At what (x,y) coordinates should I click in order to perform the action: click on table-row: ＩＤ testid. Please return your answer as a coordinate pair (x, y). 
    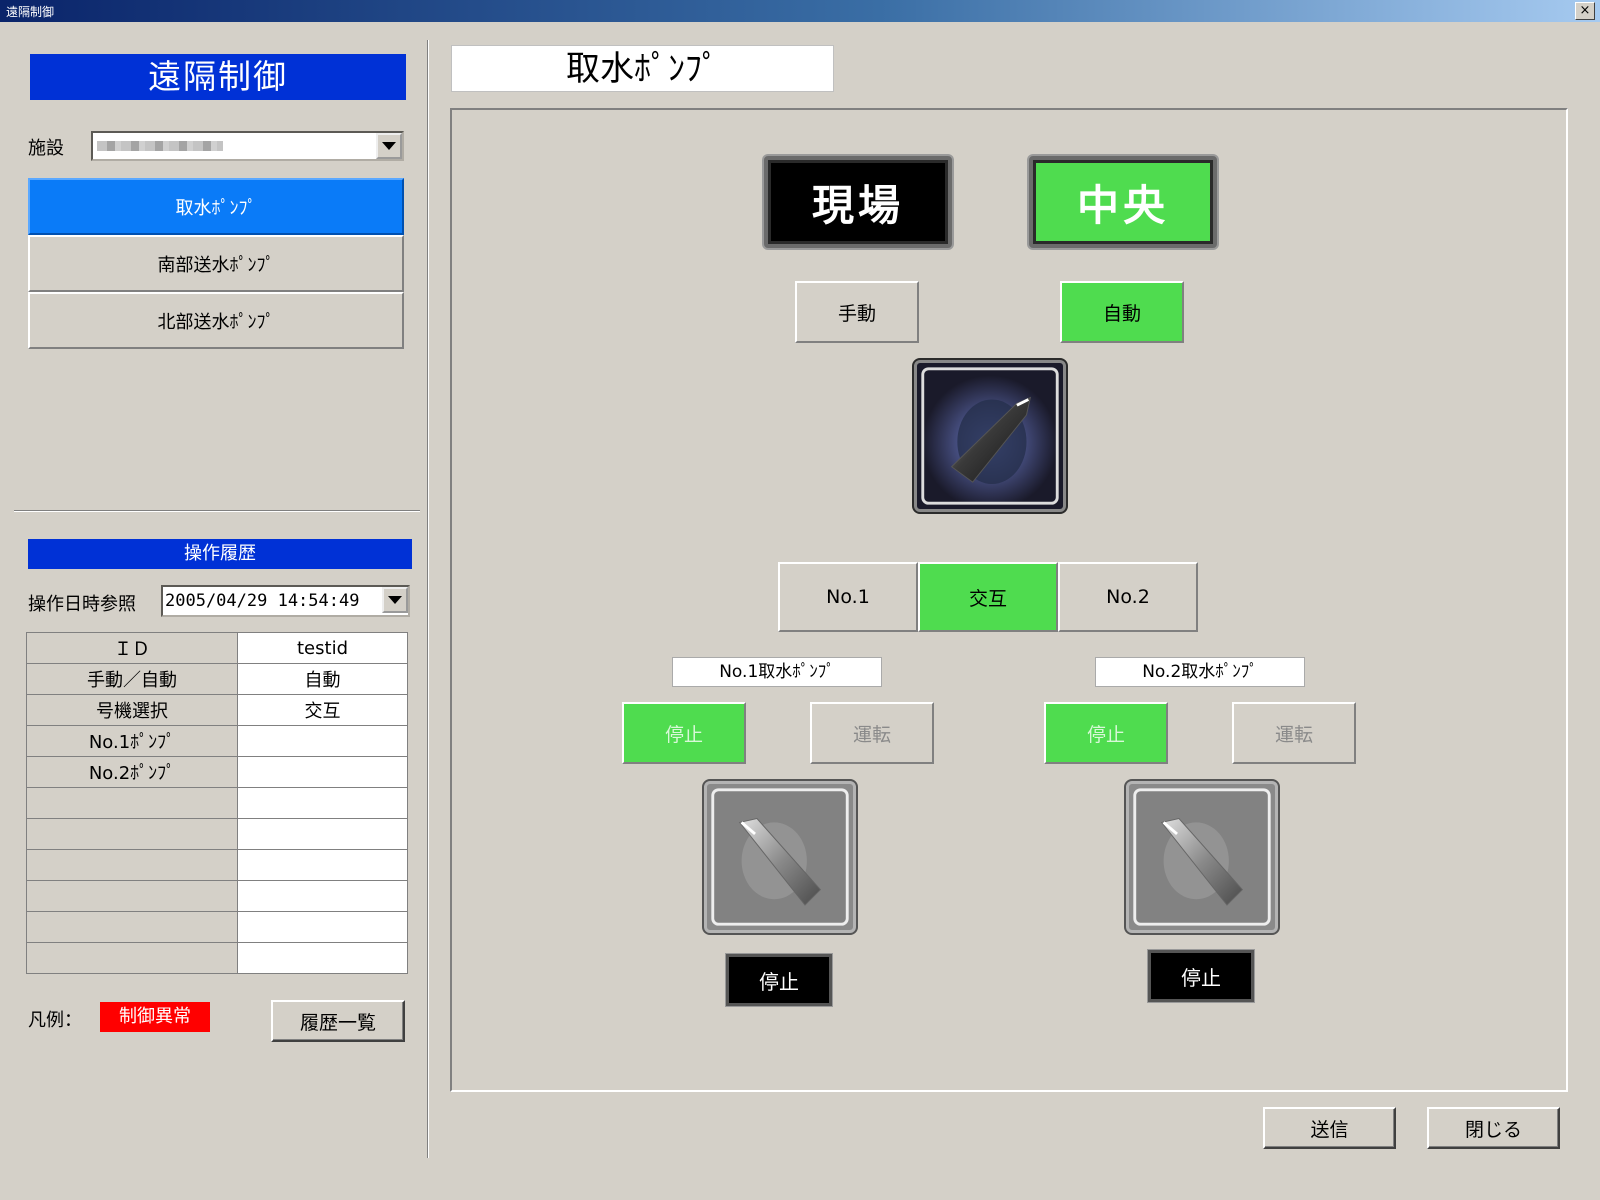
    Looking at the image, I should click on (217, 648).